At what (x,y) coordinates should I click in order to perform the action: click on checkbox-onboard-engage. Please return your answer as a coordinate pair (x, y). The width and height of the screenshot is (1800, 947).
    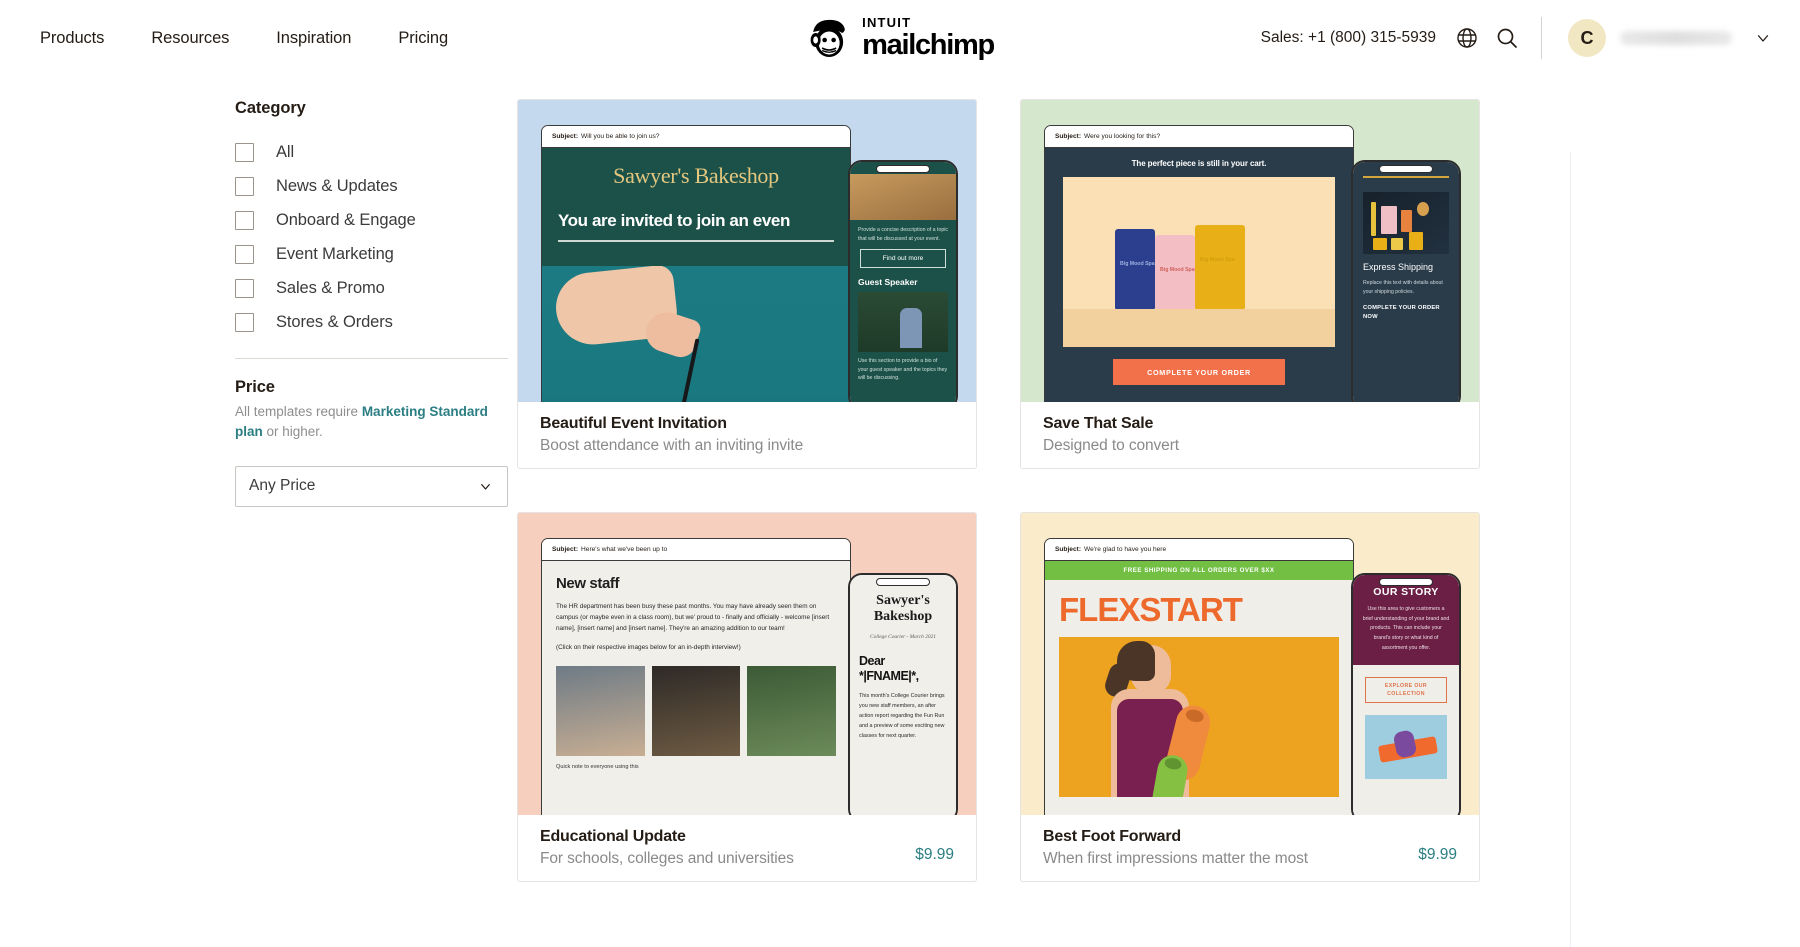
    Looking at the image, I should click on (244, 220).